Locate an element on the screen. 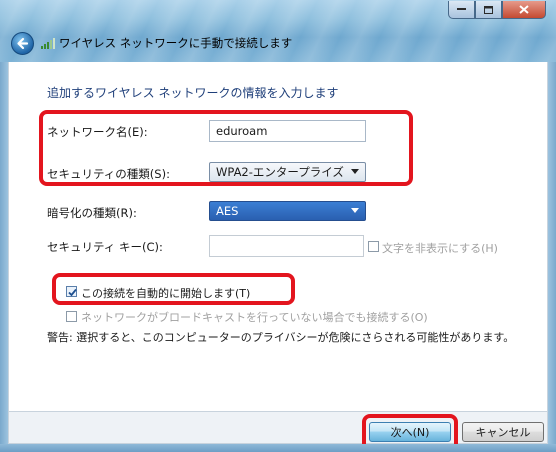 The width and height of the screenshot is (556, 452). close-icon is located at coordinates (524, 9).